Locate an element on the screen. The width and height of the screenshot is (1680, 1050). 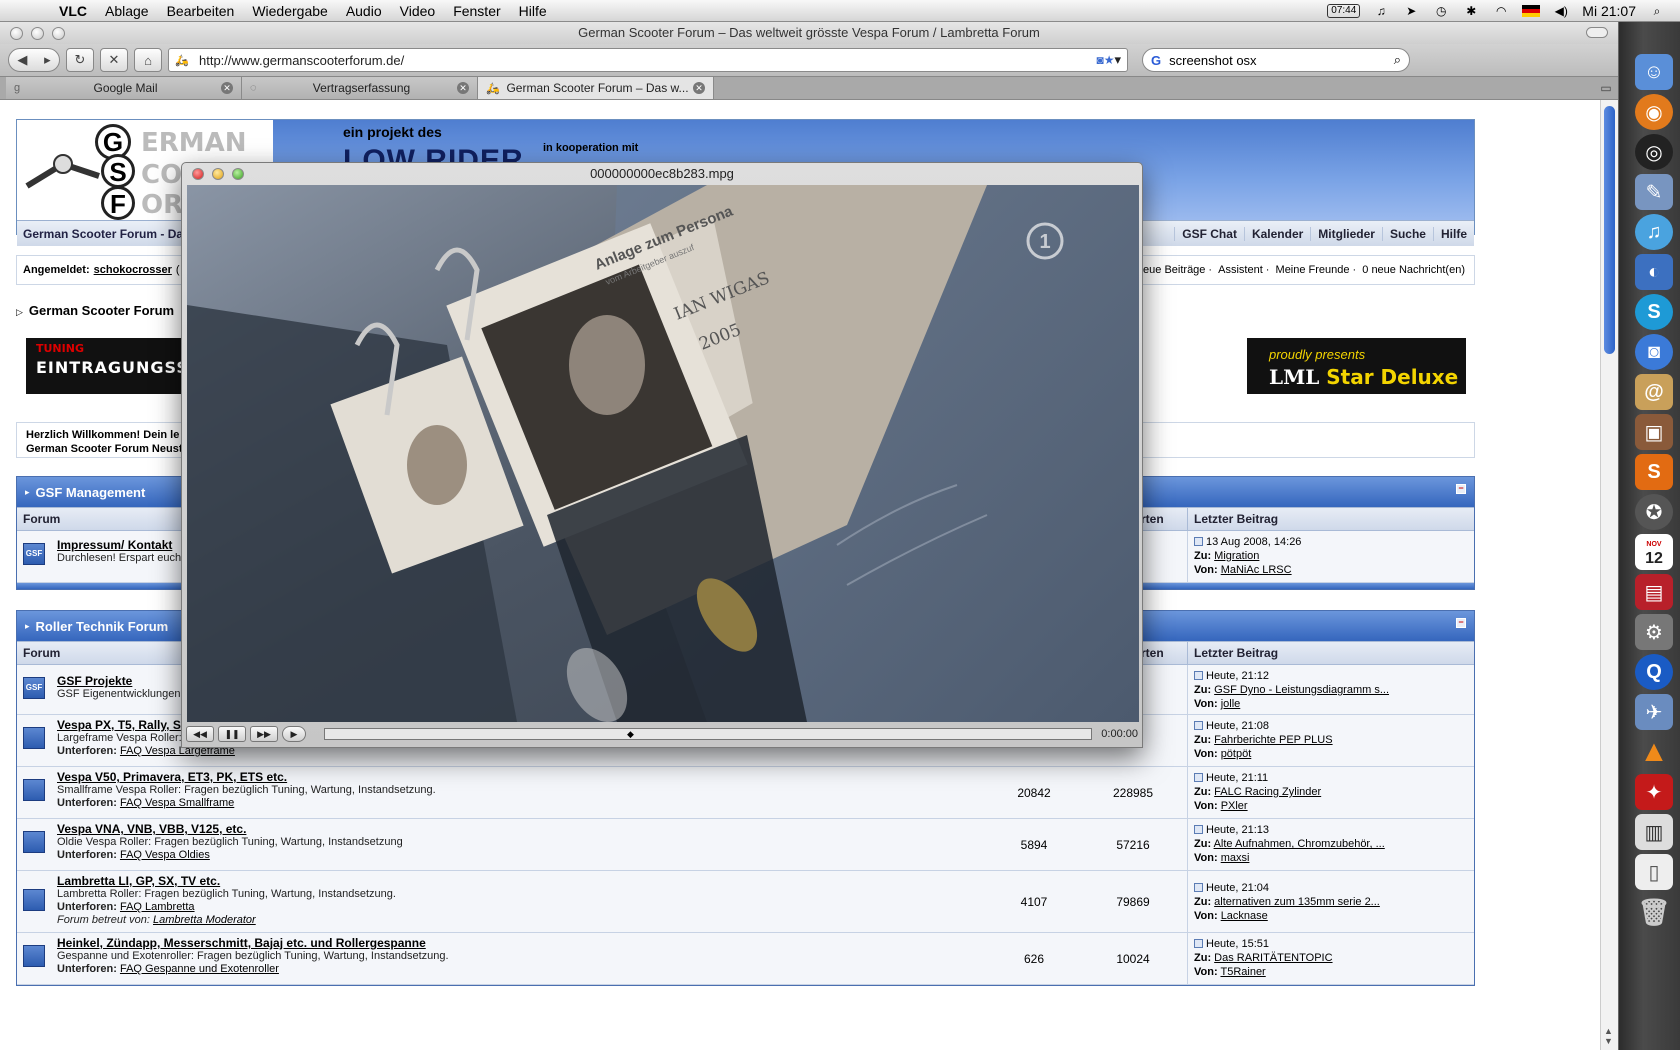
subforum-link: FAQ Gespanne und Exotenroller is located at coordinates (199, 969).